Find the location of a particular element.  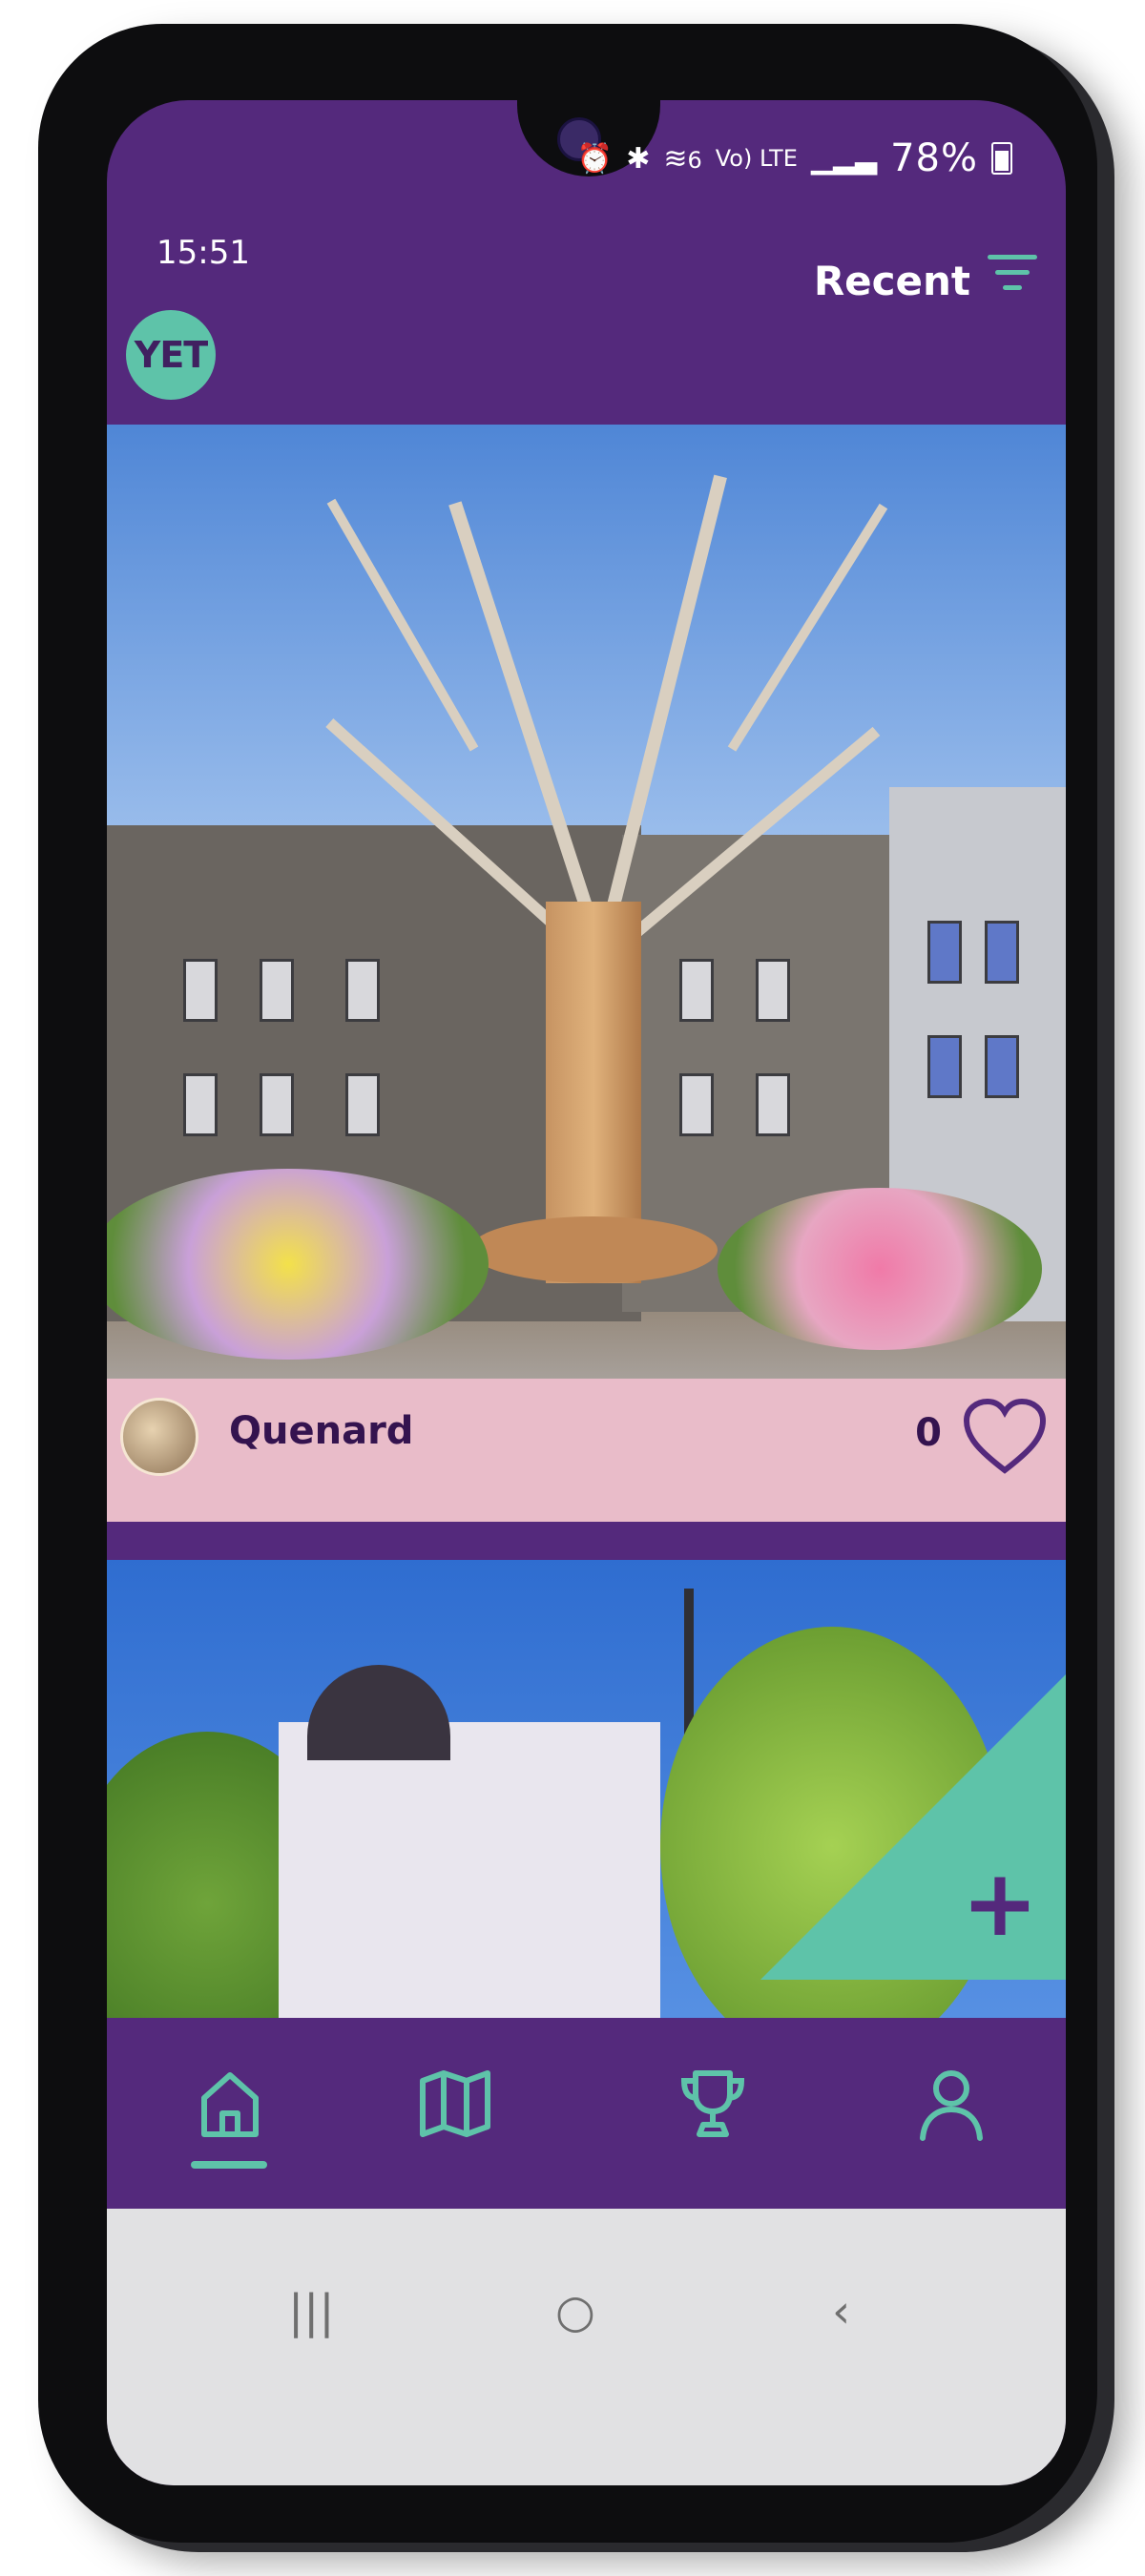

flower-bed-left is located at coordinates (298, 1264).